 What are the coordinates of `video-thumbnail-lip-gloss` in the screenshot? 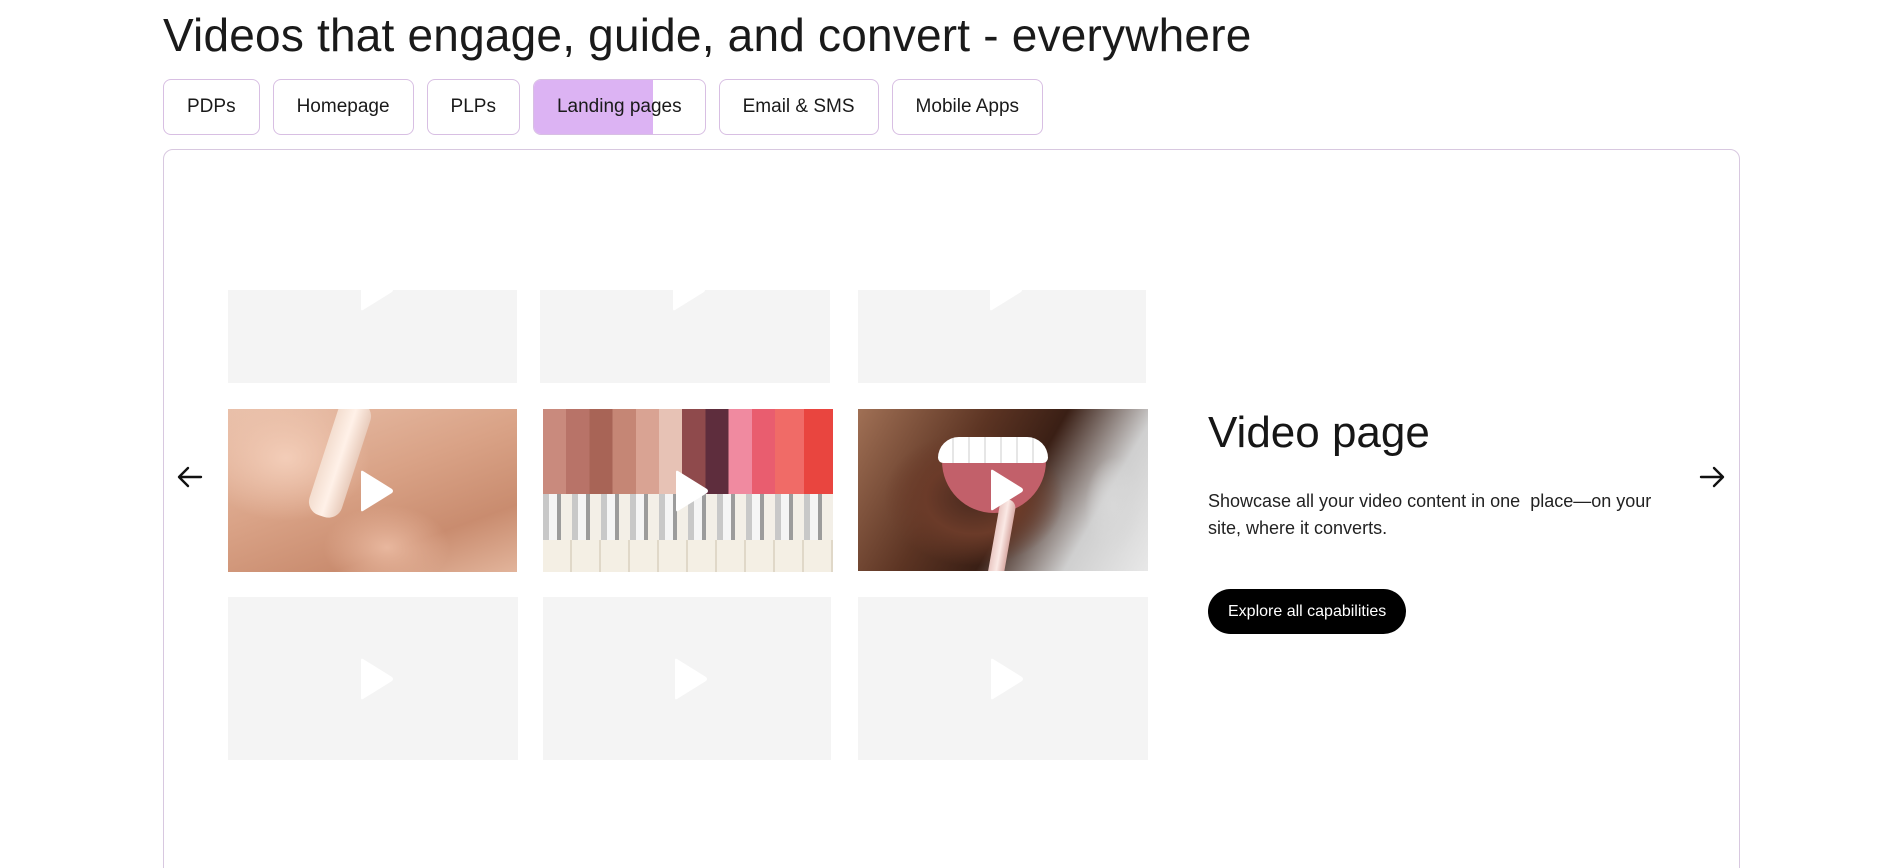 It's located at (1003, 490).